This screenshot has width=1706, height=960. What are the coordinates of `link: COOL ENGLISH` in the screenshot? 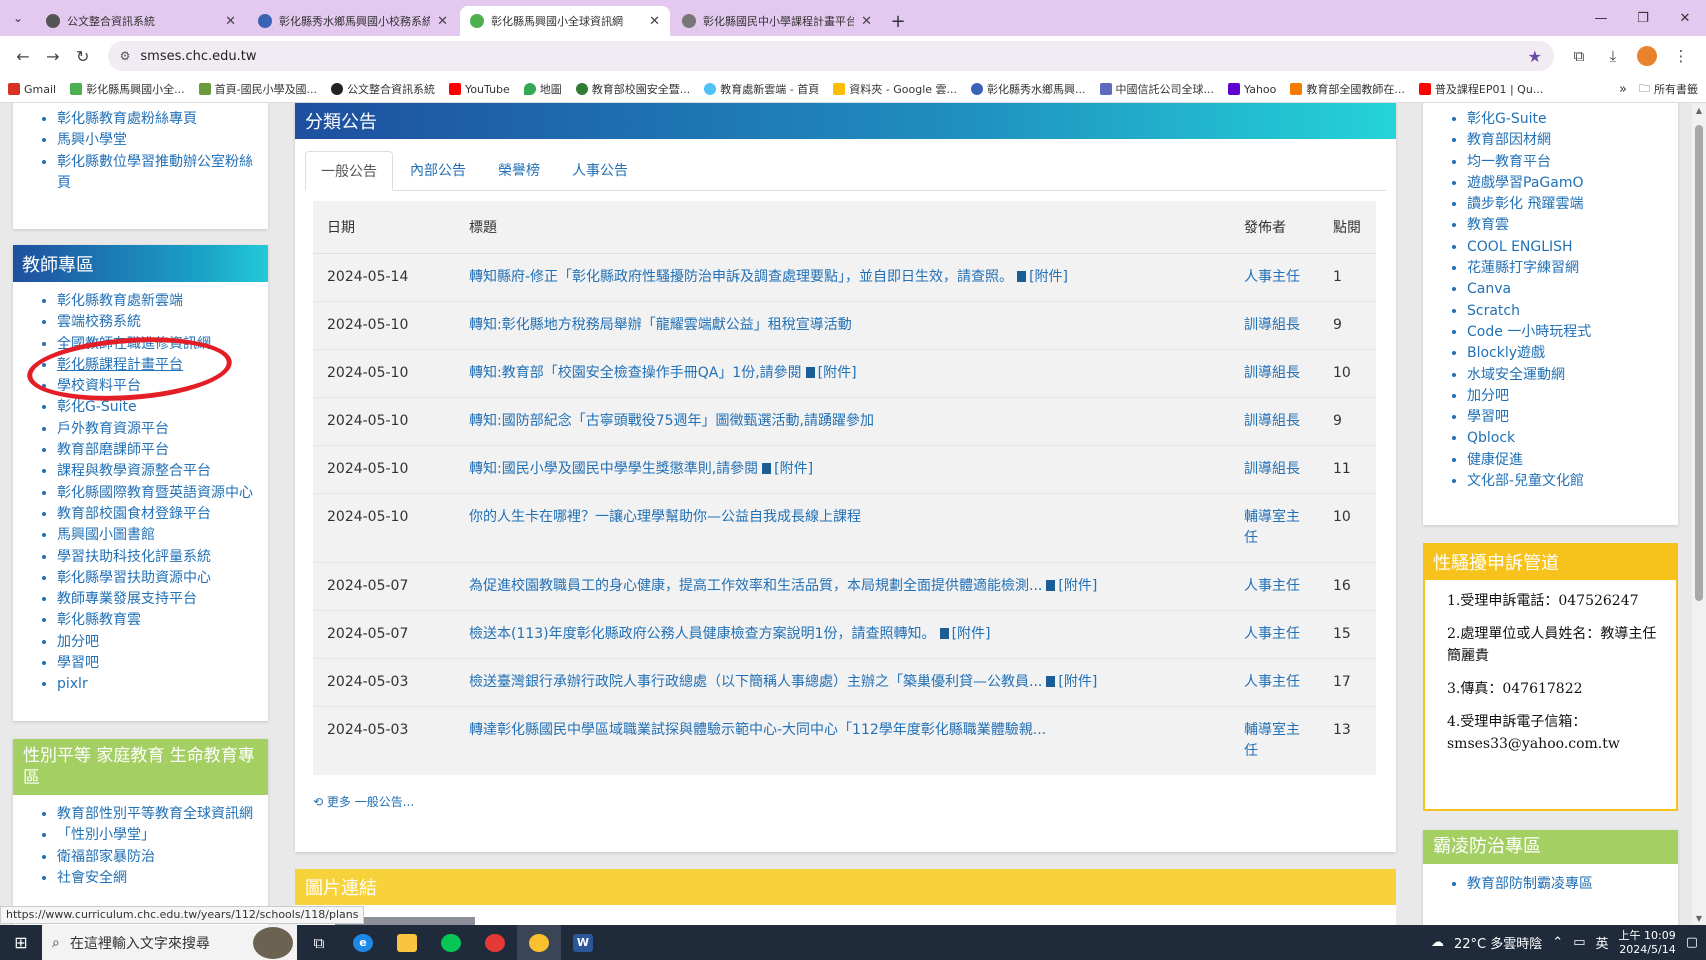 It's located at (1520, 247).